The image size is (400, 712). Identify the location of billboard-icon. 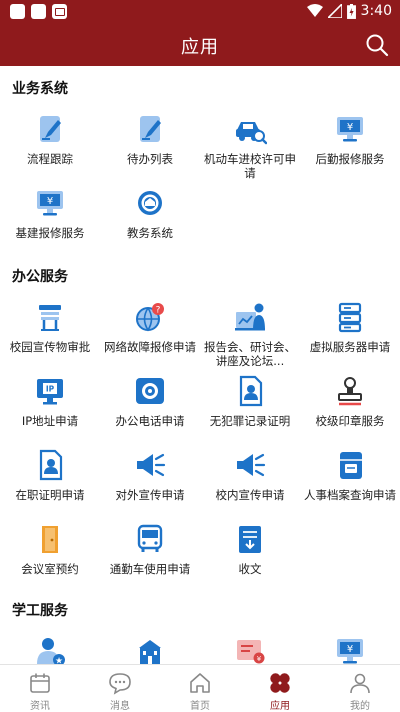
(50, 317).